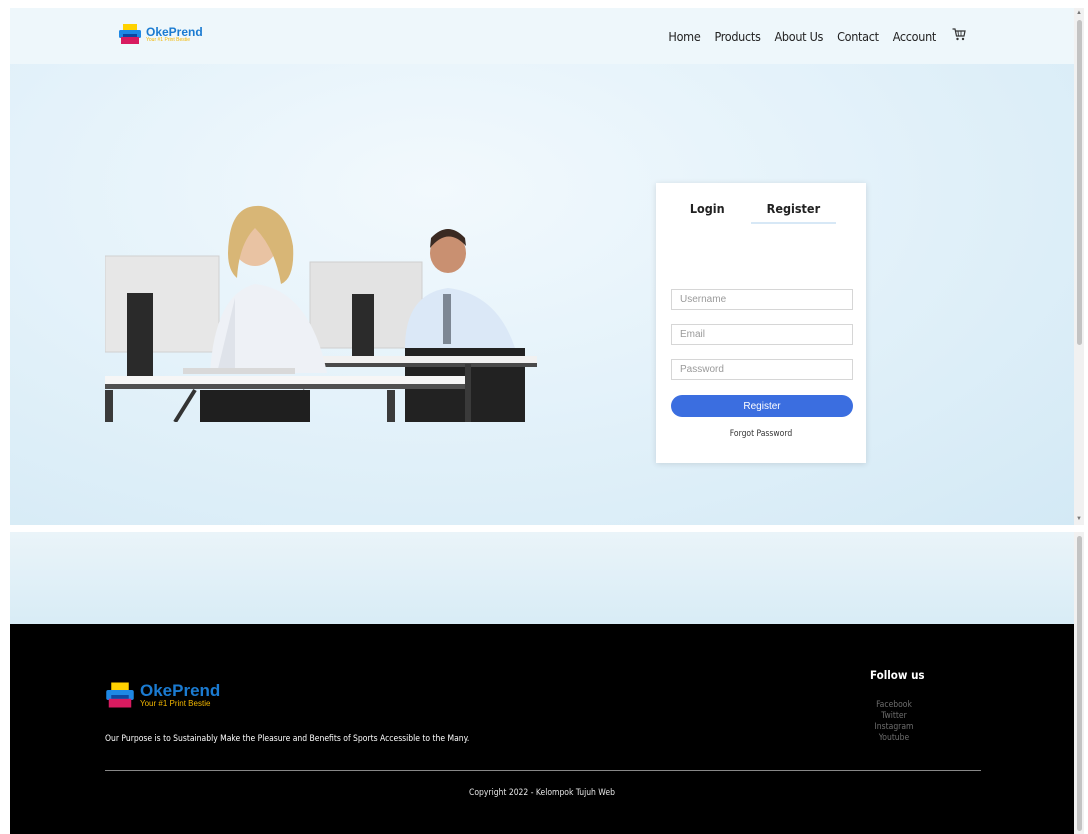 The image size is (1088, 834). I want to click on footer-brand-tagline: Your #1 Print Bestie, so click(175, 703).